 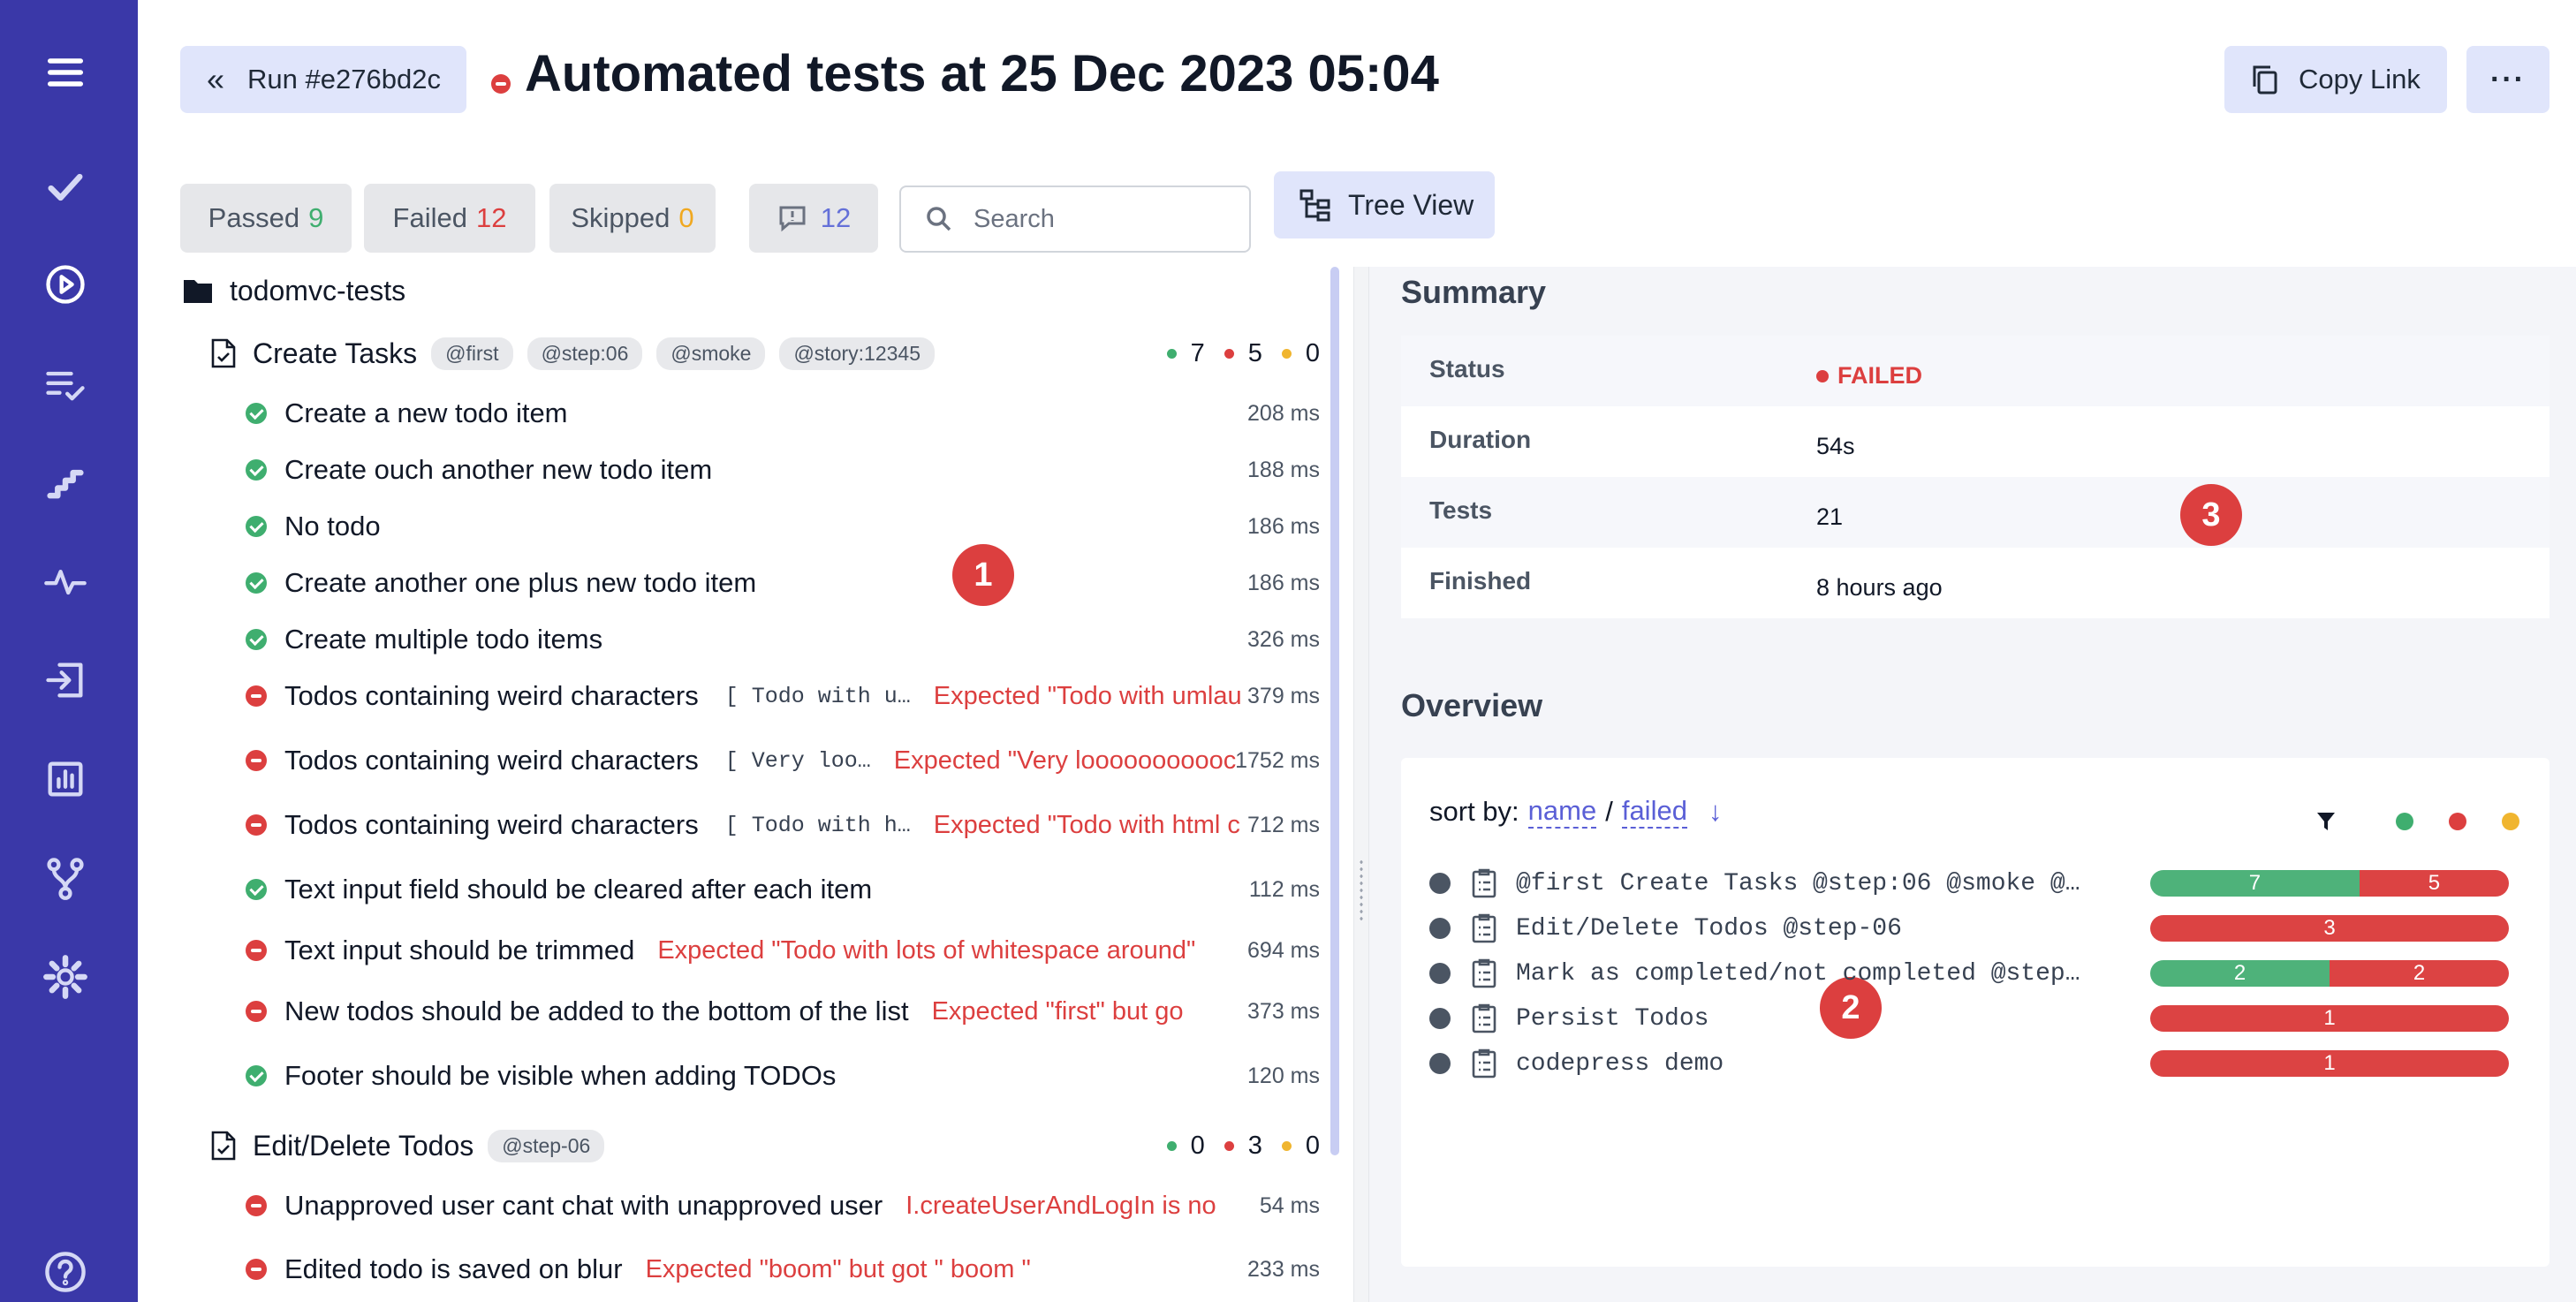 I want to click on bar-segment-failed: 2, so click(x=2420, y=973).